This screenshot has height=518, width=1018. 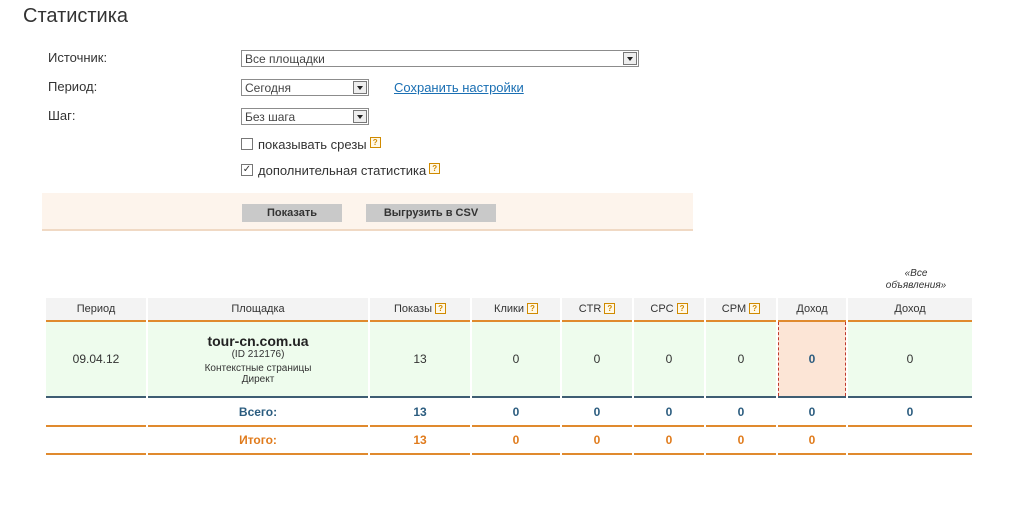 What do you see at coordinates (420, 411) in the screenshot?
I see `total-shows: 13` at bounding box center [420, 411].